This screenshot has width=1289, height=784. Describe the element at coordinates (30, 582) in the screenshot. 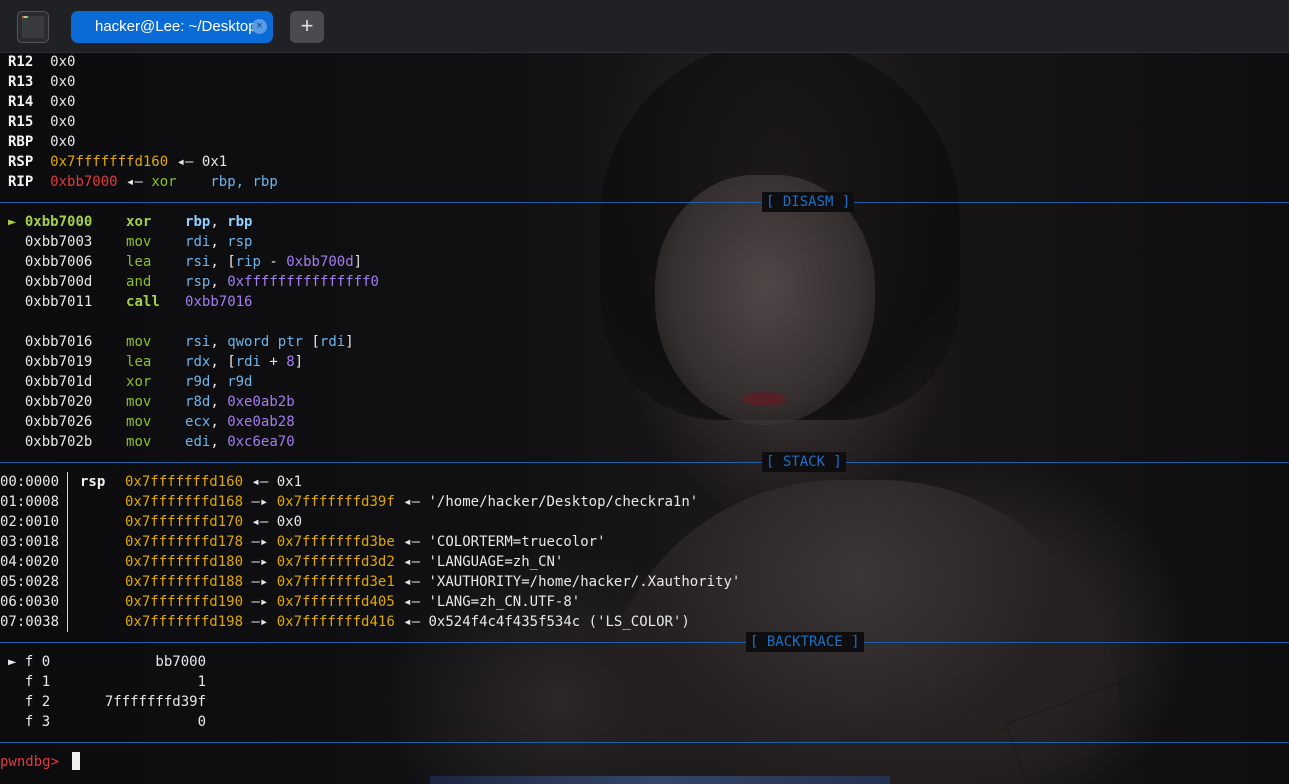

I see `stack-offset-text: 05:0028` at that location.